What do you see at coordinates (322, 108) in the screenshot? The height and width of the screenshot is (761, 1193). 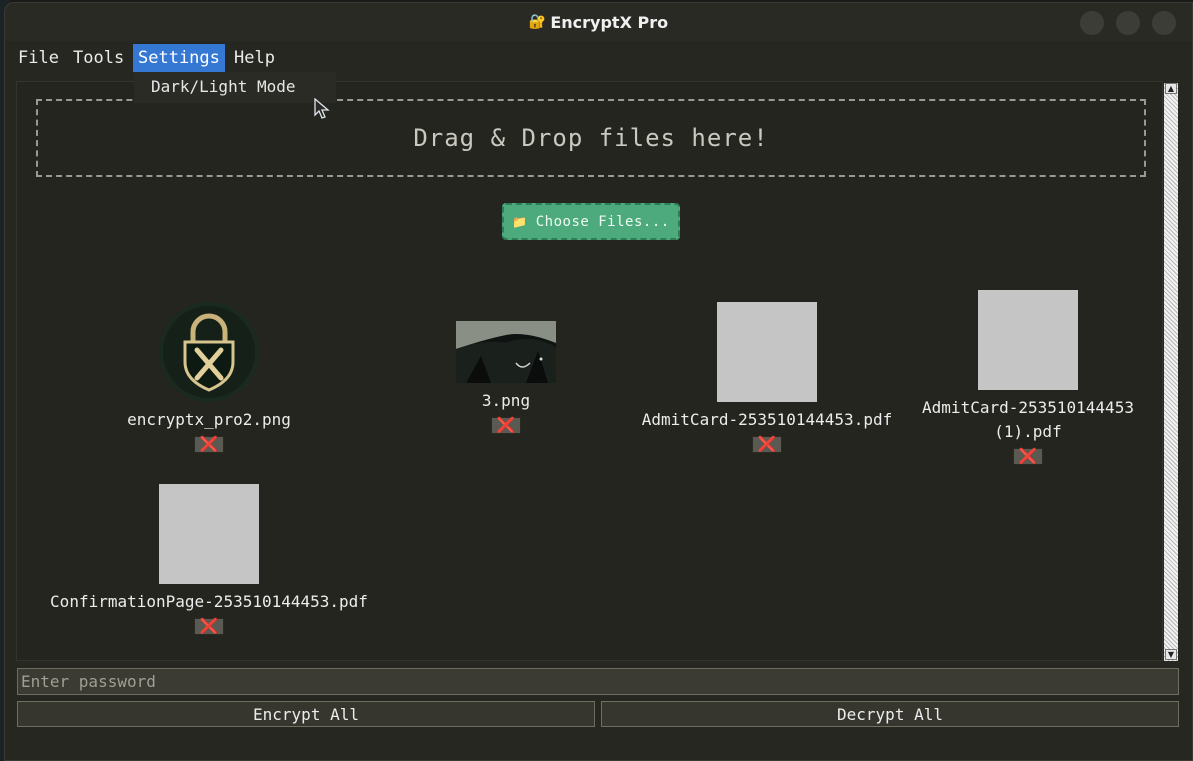 I see `mouse-cursor-icon` at bounding box center [322, 108].